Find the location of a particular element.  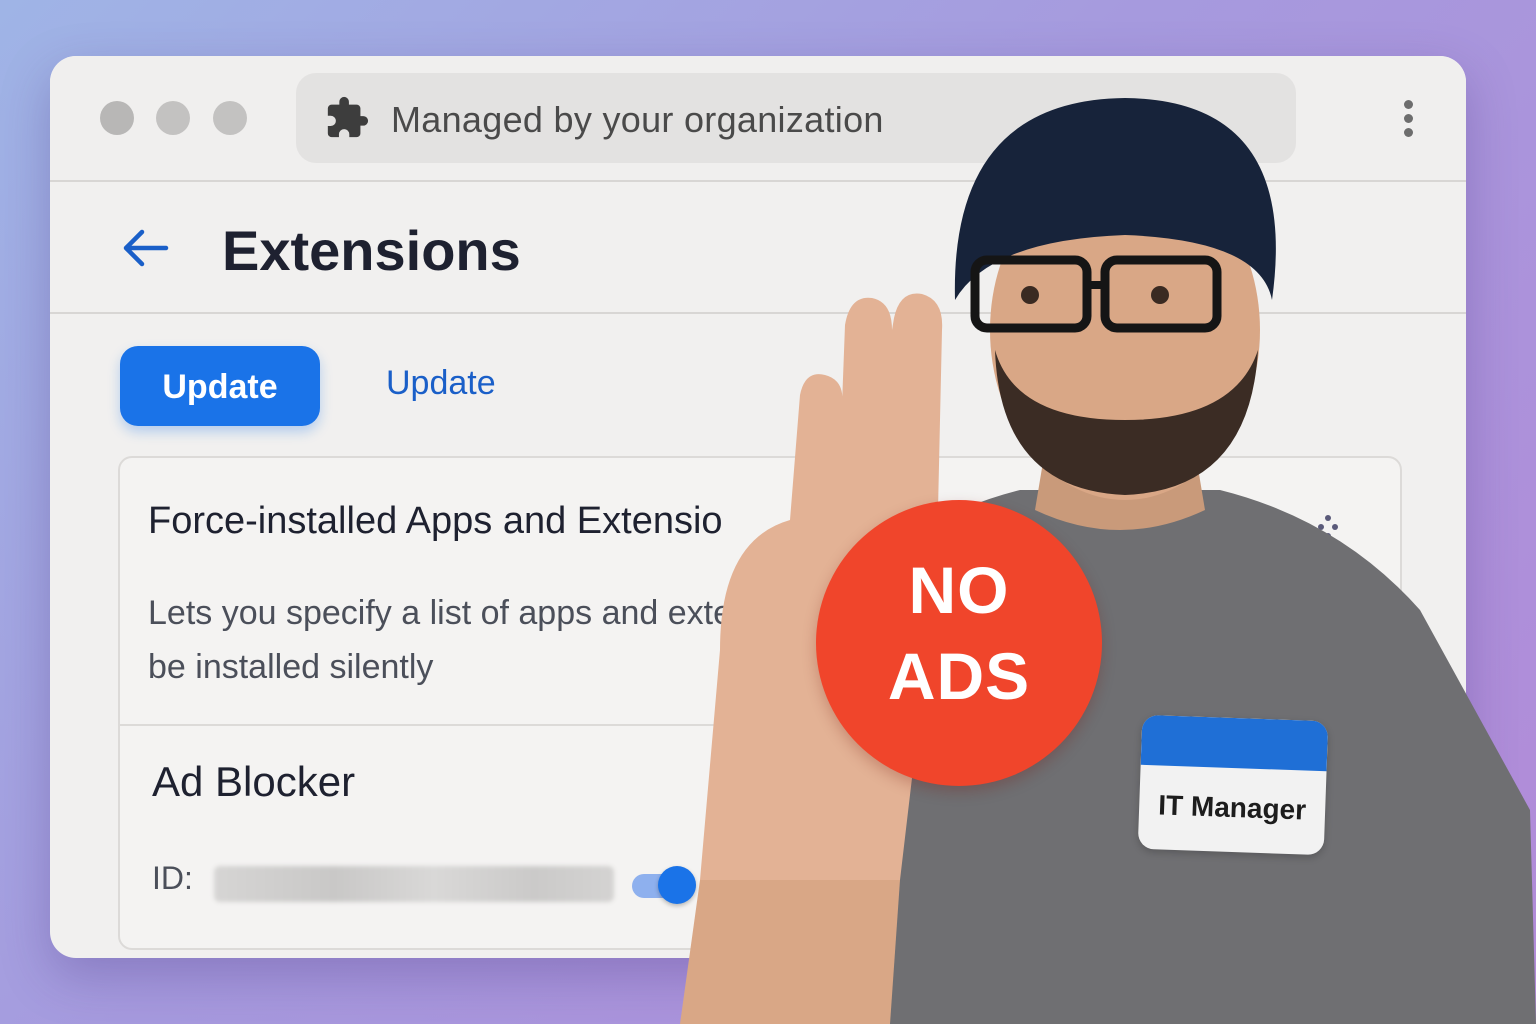

badge-line-2: ADS is located at coordinates (959, 676).